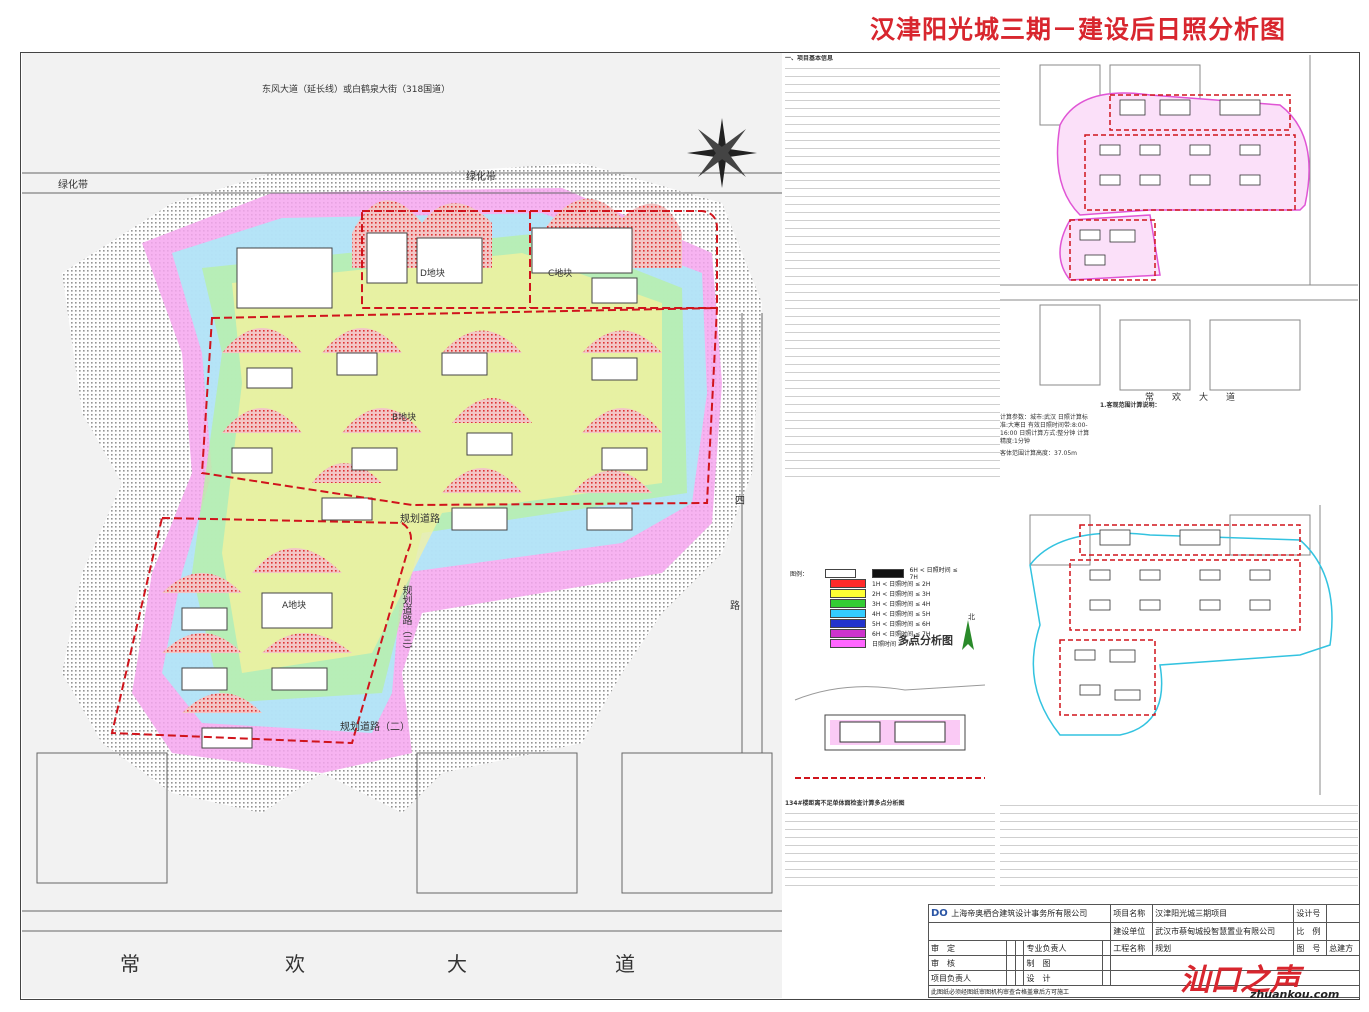 The image size is (1369, 1012). Describe the element at coordinates (968, 635) in the screenshot. I see `north-arrow-icon` at that location.